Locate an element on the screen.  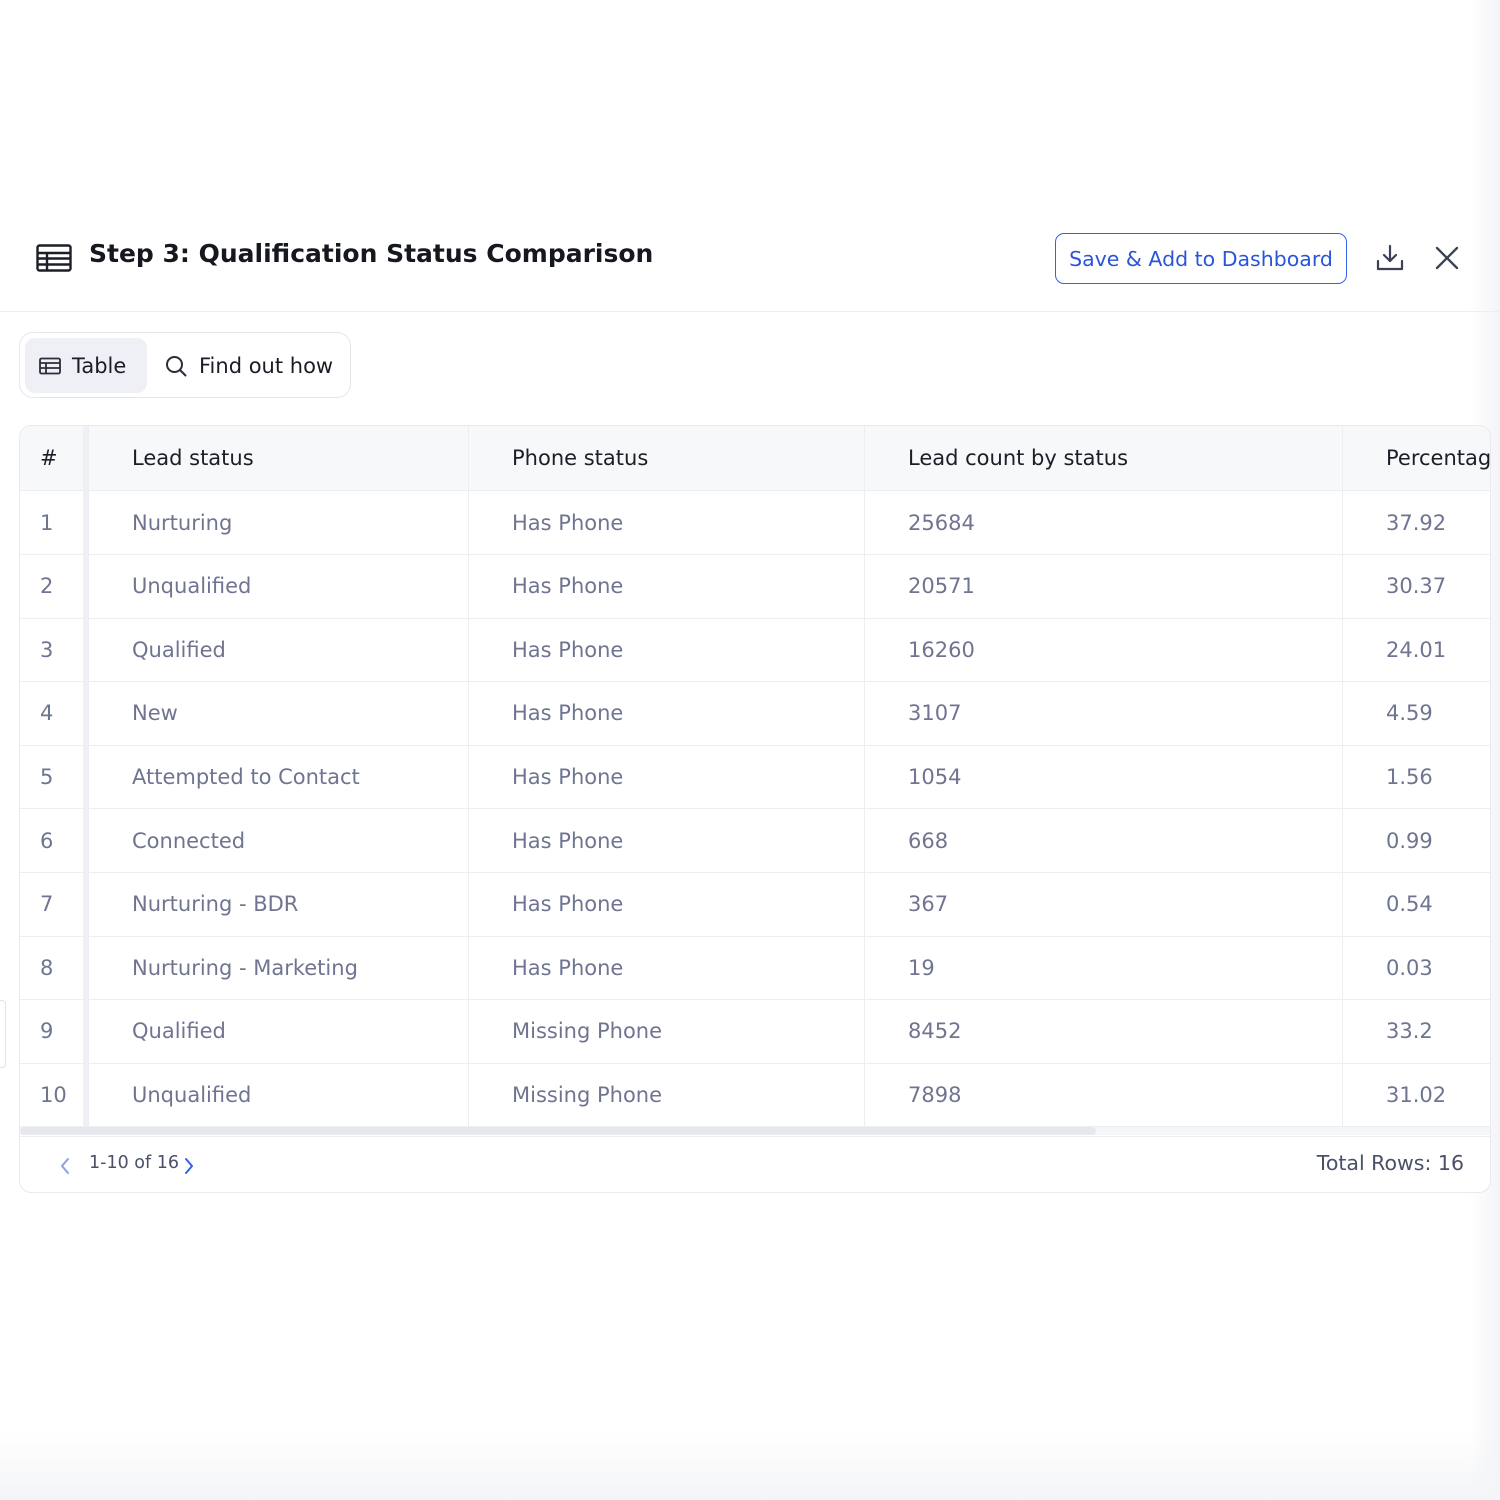
lead-count-cell: 16260 is located at coordinates (1103, 650).